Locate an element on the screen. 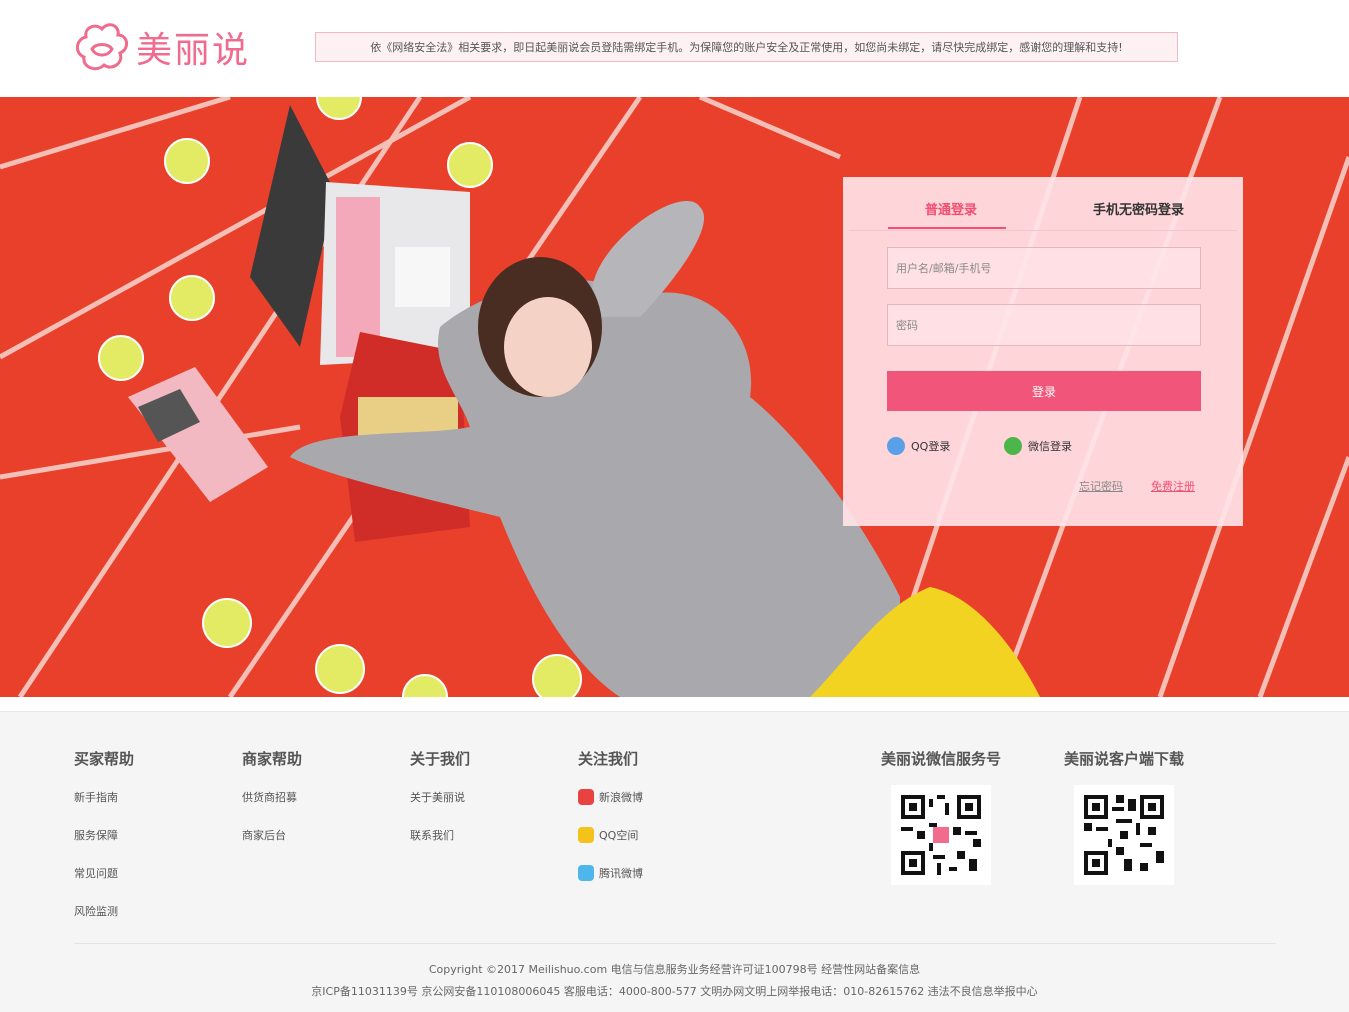  forgot-password-link: 忘记密码 is located at coordinates (1101, 486).